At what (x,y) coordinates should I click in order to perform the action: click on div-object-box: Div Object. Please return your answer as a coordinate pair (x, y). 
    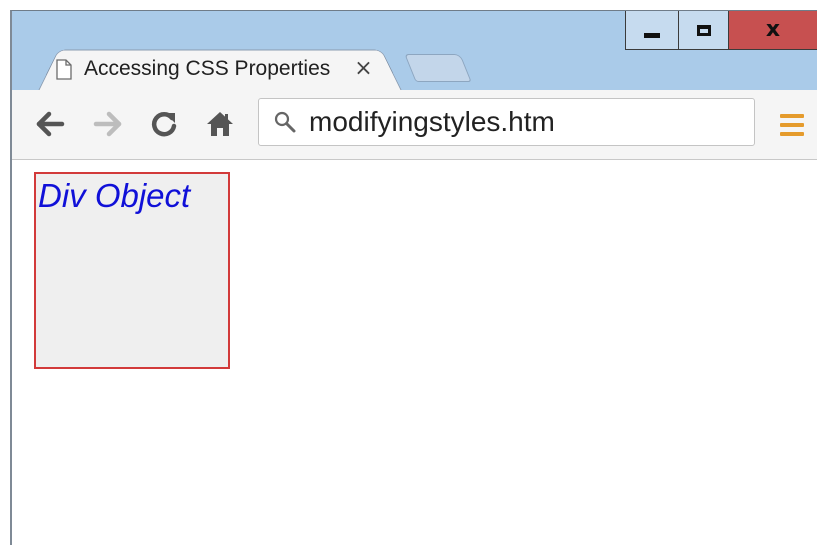
    Looking at the image, I should click on (132, 270).